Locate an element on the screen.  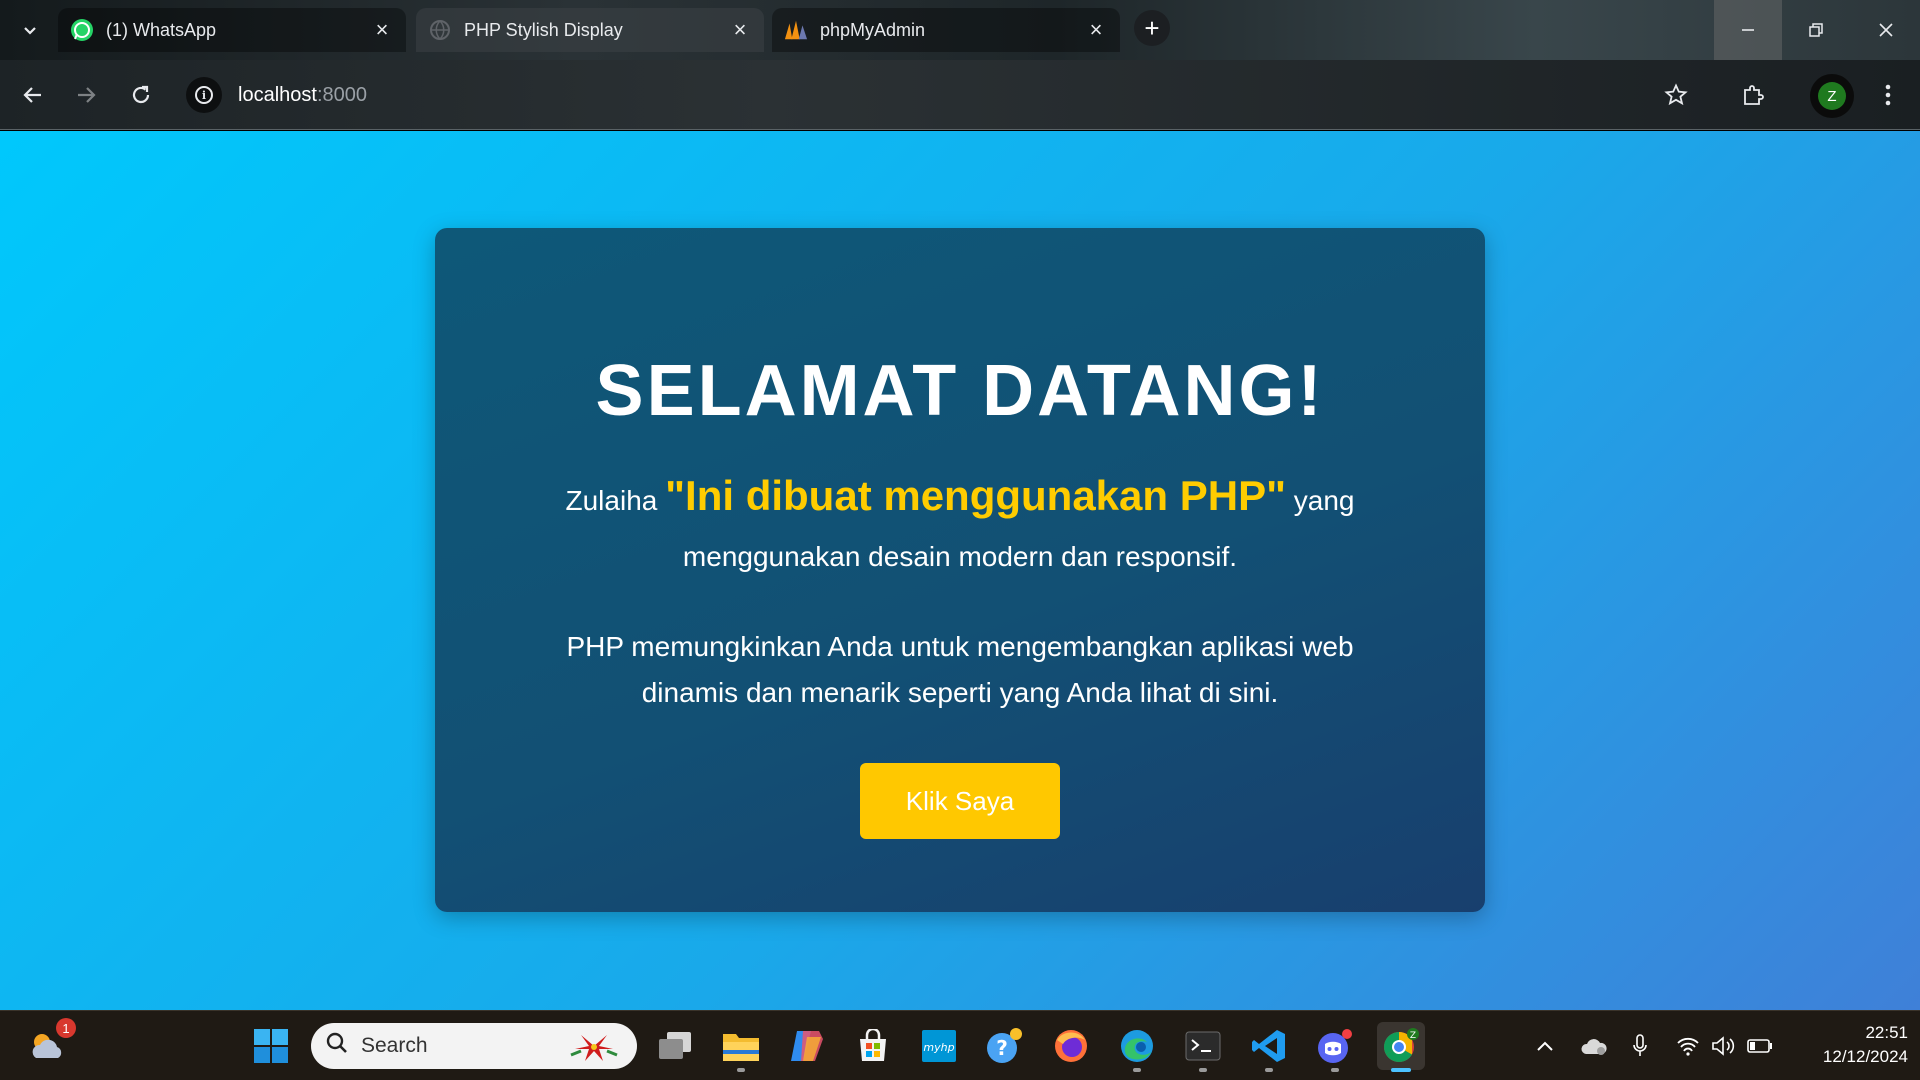
start-button is located at coordinates (271, 1046).